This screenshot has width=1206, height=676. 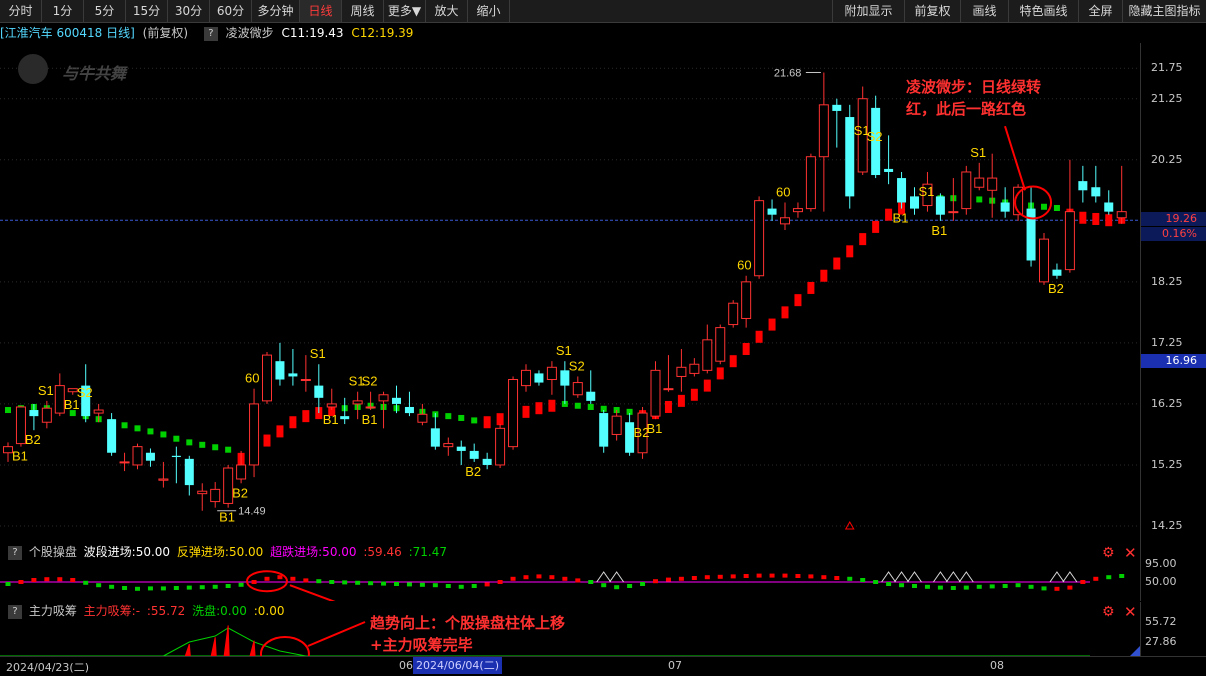 I want to click on panel1-gear-icon: ⚙, so click(x=1109, y=553).